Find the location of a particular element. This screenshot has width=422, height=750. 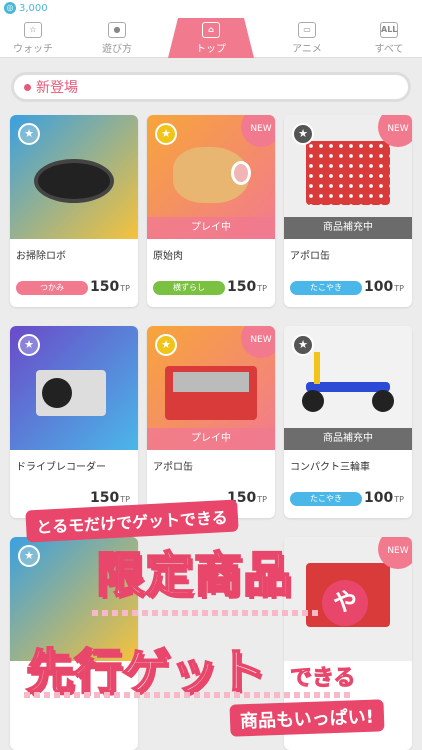

tab-bar: ☆ ウォッチ ● 遊び方 ⌂ トップ ▭ アニメ ALL すべて is located at coordinates (211, 38).